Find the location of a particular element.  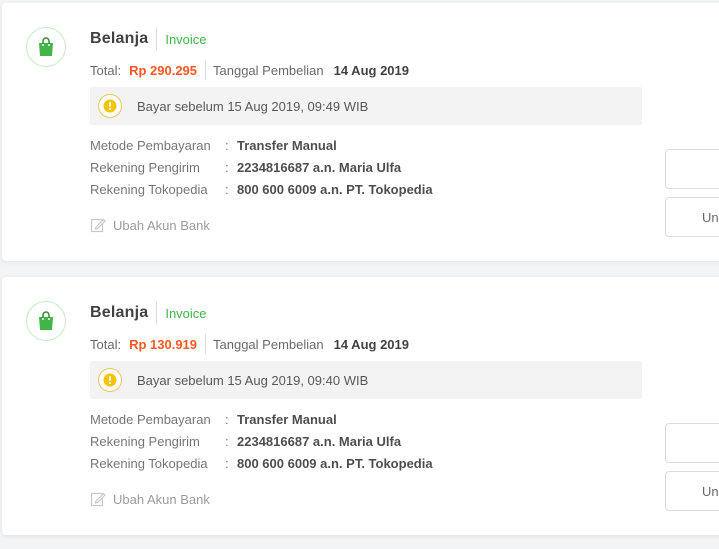

payment-deadline-notice: Bayar sebelum 15 Aug 2019, 09:49 WIB is located at coordinates (366, 106).